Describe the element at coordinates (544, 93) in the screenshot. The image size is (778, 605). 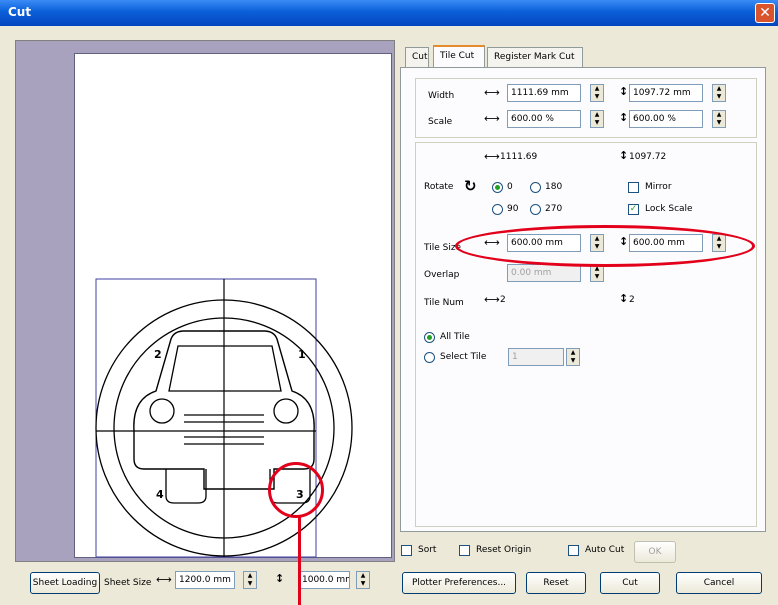
I see `width-input: 1111.69 mm` at that location.